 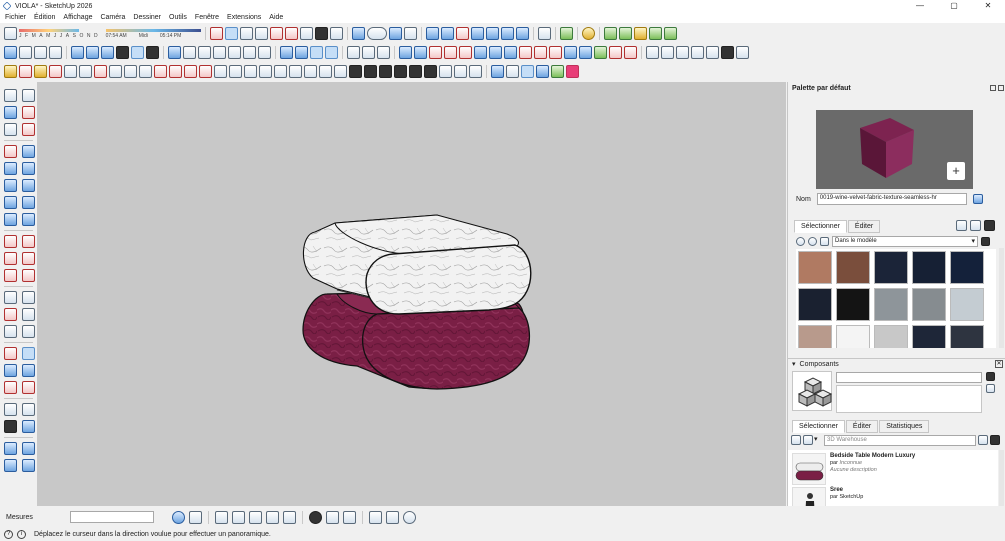 What do you see at coordinates (286, 52) in the screenshot?
I see `axes-icon` at bounding box center [286, 52].